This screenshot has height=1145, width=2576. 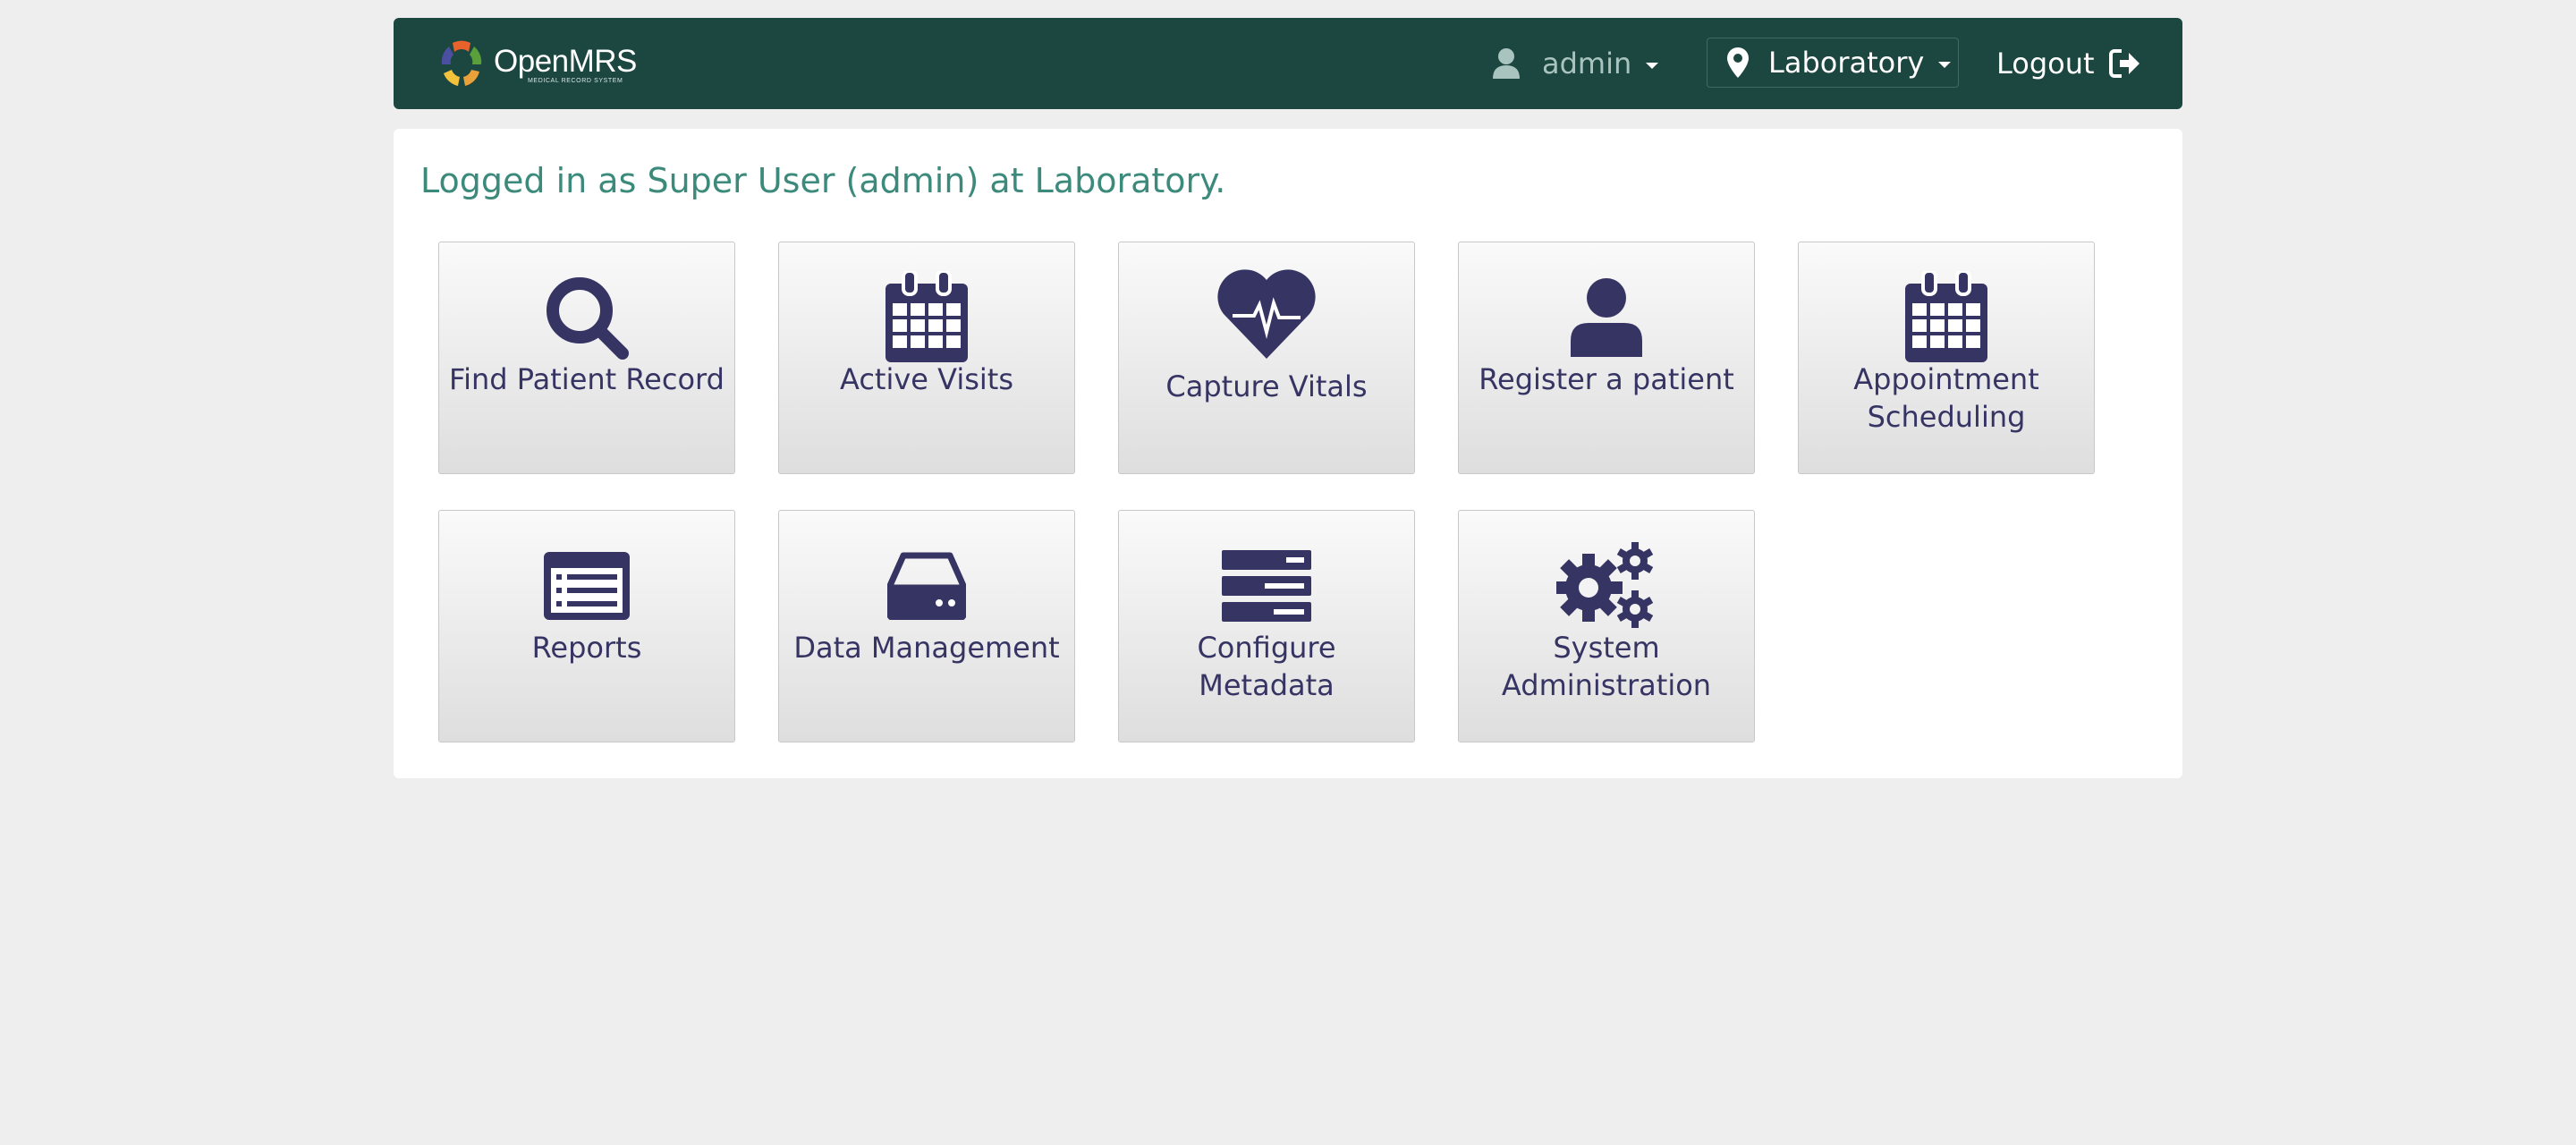 I want to click on user-menu-label: admin, so click(x=1587, y=64).